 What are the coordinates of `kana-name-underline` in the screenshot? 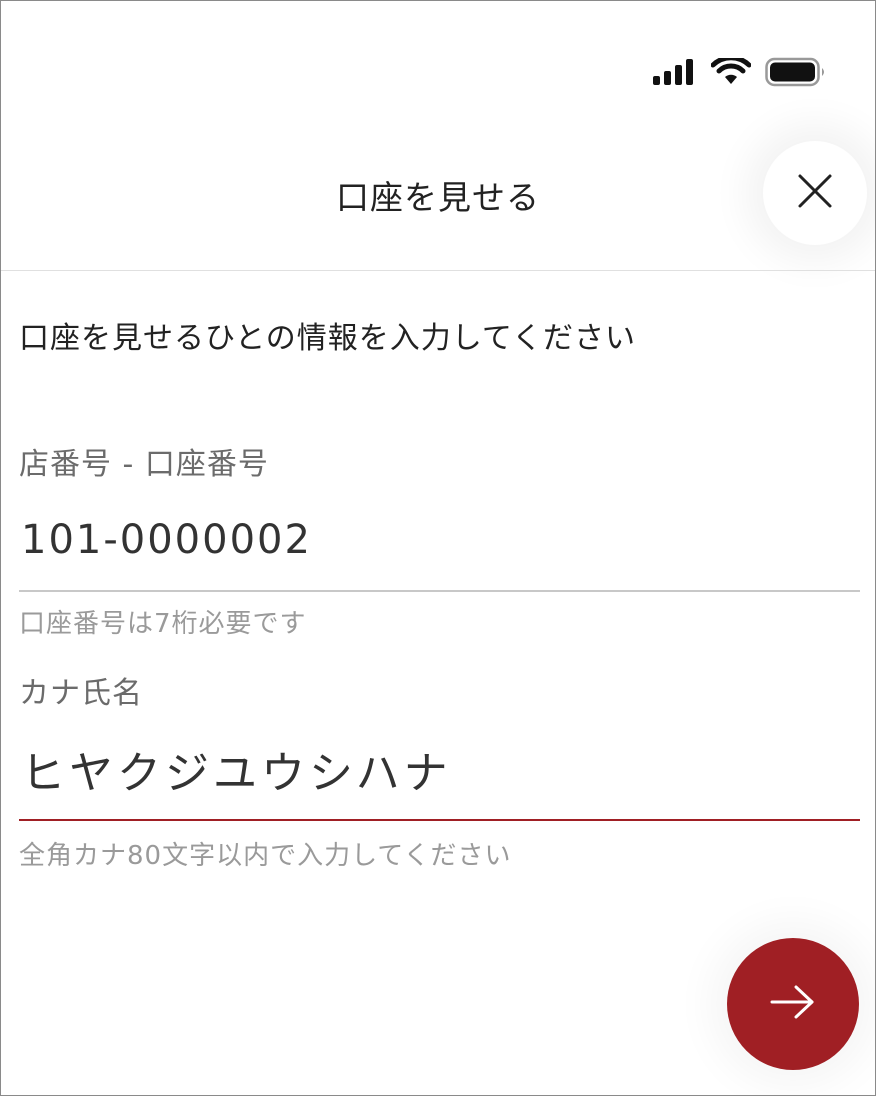 It's located at (439, 820).